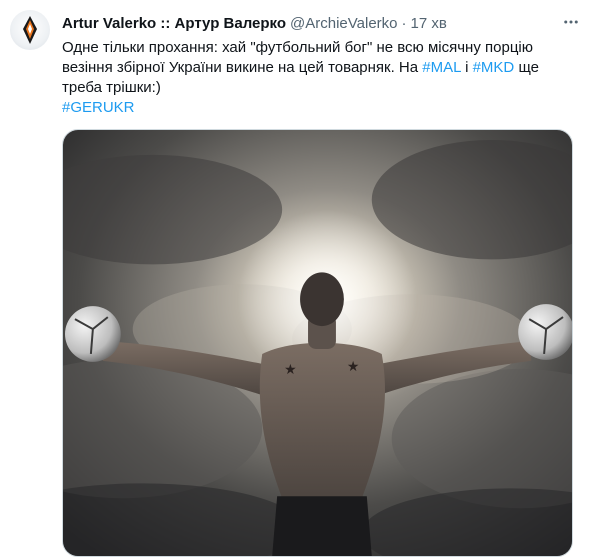 The height and width of the screenshot is (557, 591). What do you see at coordinates (429, 23) in the screenshot?
I see `timestamp: 17 хв` at bounding box center [429, 23].